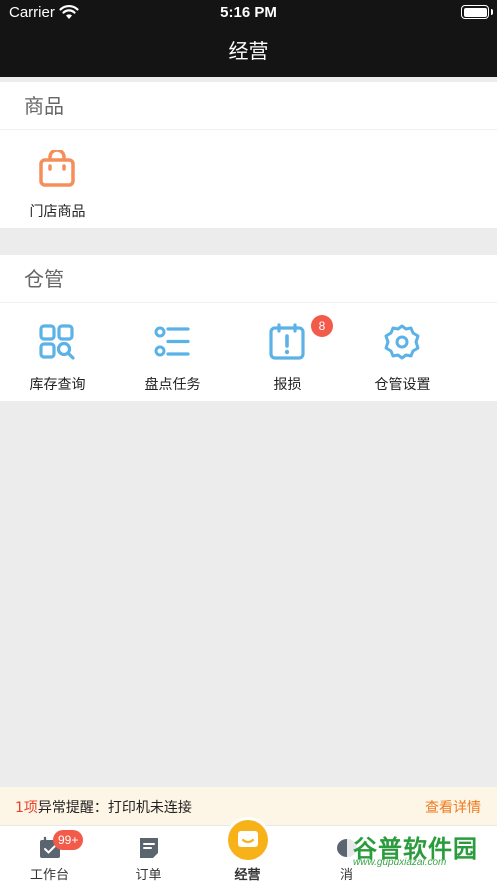 The height and width of the screenshot is (883, 497). Describe the element at coordinates (477, 12) in the screenshot. I see `battery-icon` at that location.